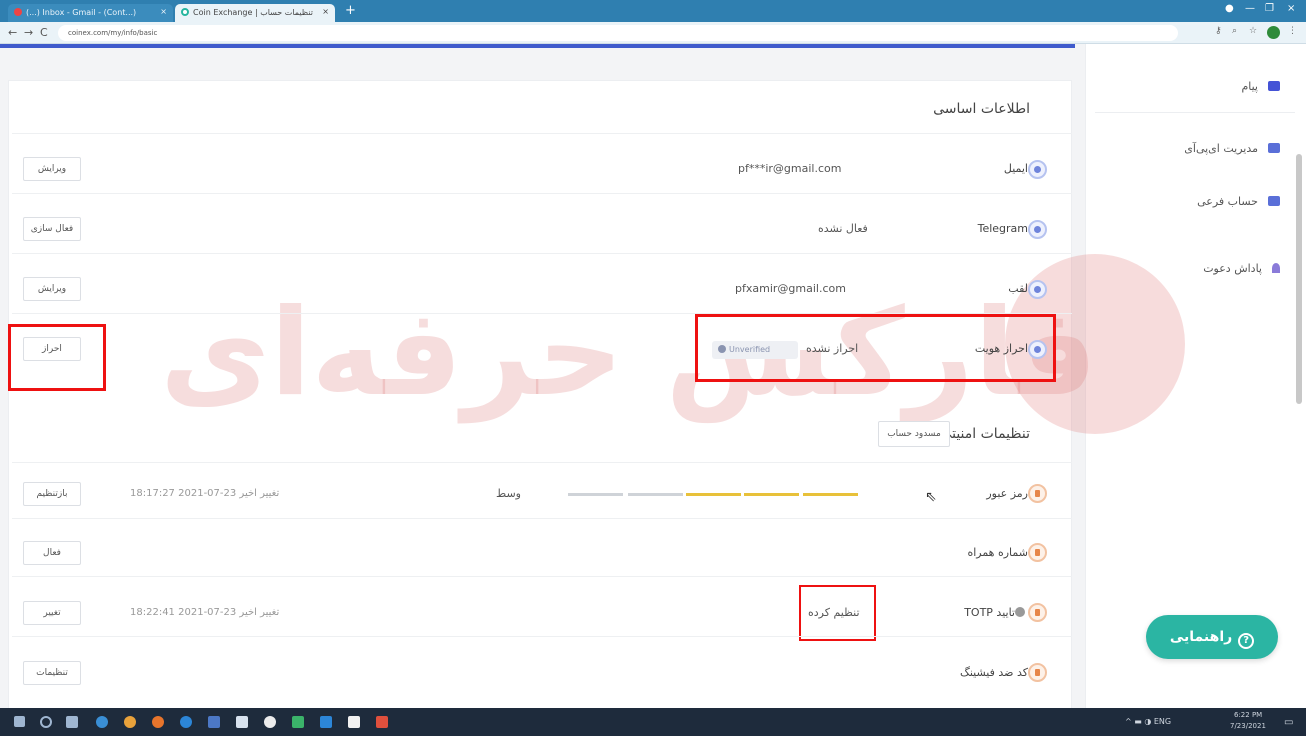 The image size is (1306, 736). Describe the element at coordinates (205, 493) in the screenshot. I see `password-last-changed: تغییر اخیر 23-07-2021 18:17:27` at that location.